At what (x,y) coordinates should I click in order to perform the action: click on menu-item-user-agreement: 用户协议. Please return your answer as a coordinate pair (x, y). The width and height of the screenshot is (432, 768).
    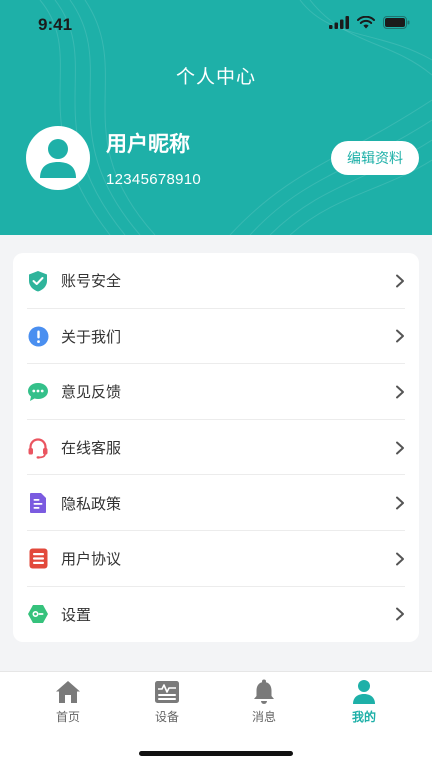
    Looking at the image, I should click on (216, 559).